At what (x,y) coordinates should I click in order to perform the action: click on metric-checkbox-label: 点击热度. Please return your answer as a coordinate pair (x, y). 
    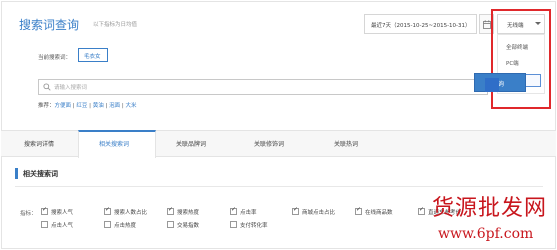
    Looking at the image, I should click on (125, 226).